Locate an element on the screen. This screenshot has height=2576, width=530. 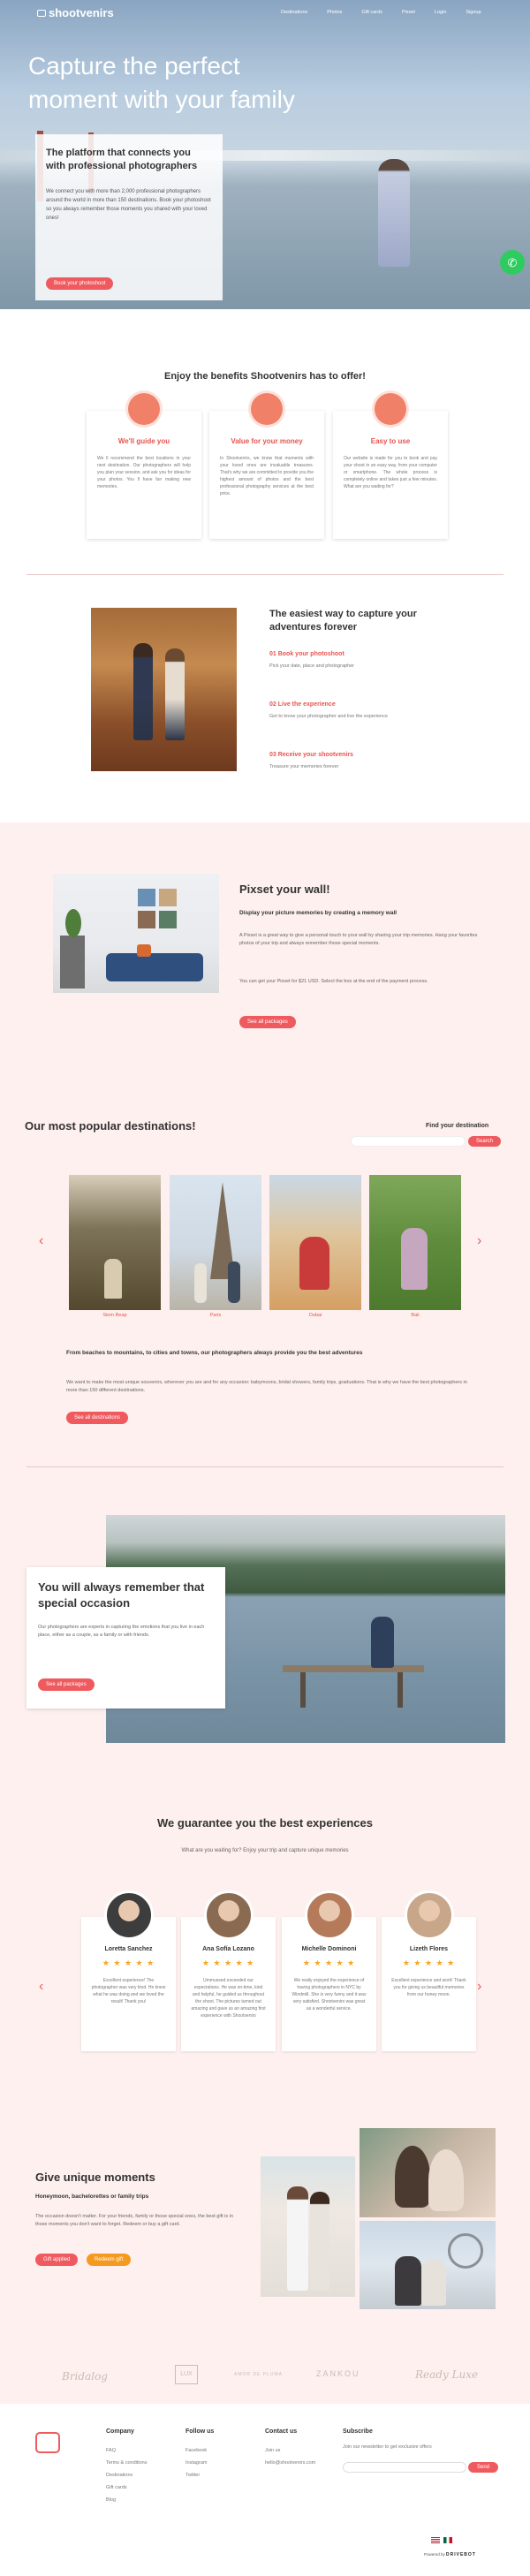
gift-applied-button: Gift applied is located at coordinates (57, 2260).